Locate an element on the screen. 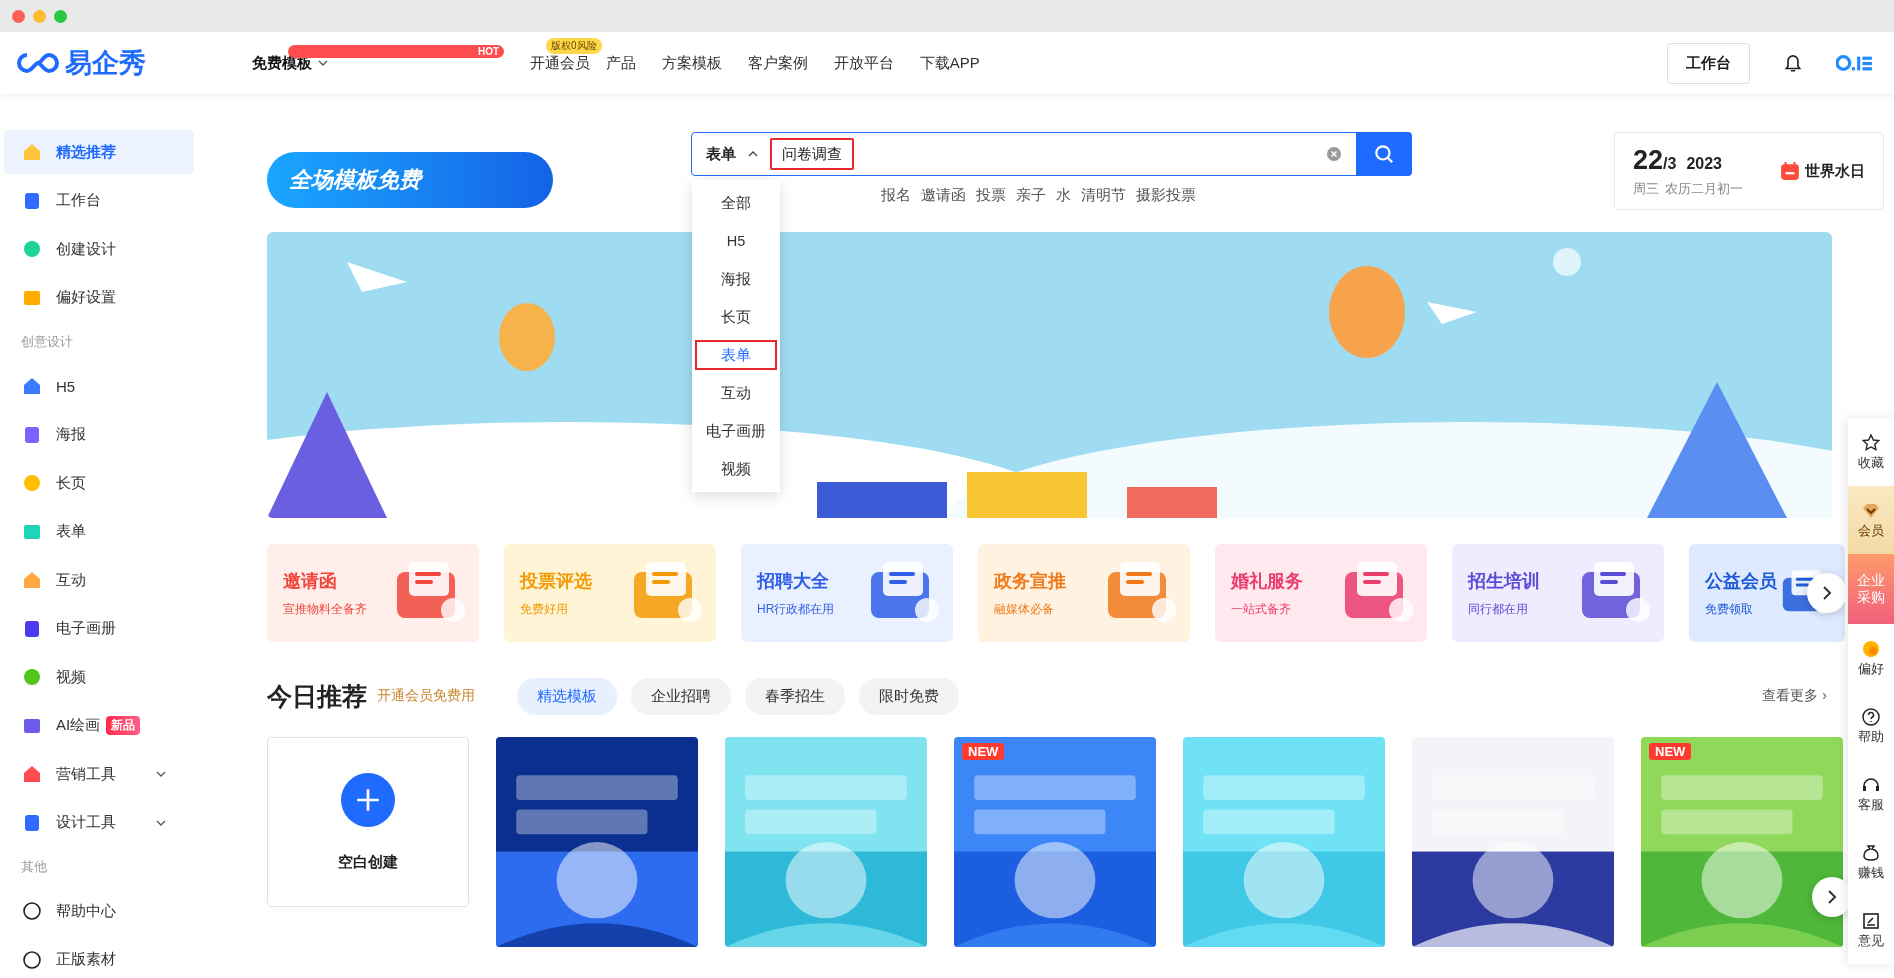 This screenshot has height=978, width=1894. category-title: 招聘大全 is located at coordinates (793, 581).